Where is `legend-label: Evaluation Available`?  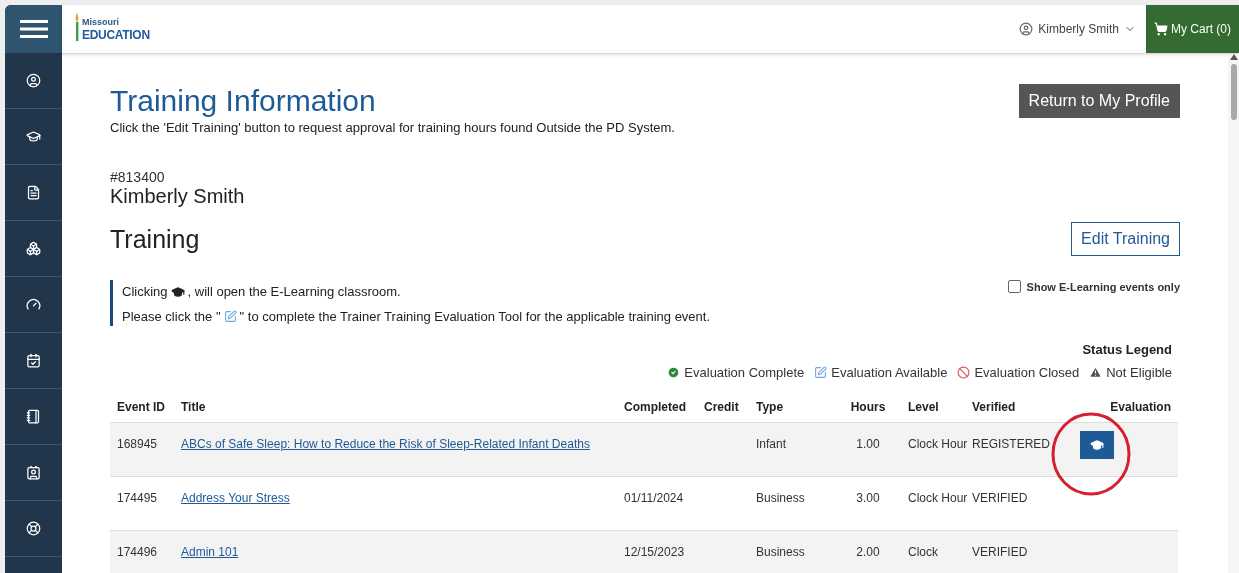 legend-label: Evaluation Available is located at coordinates (889, 372).